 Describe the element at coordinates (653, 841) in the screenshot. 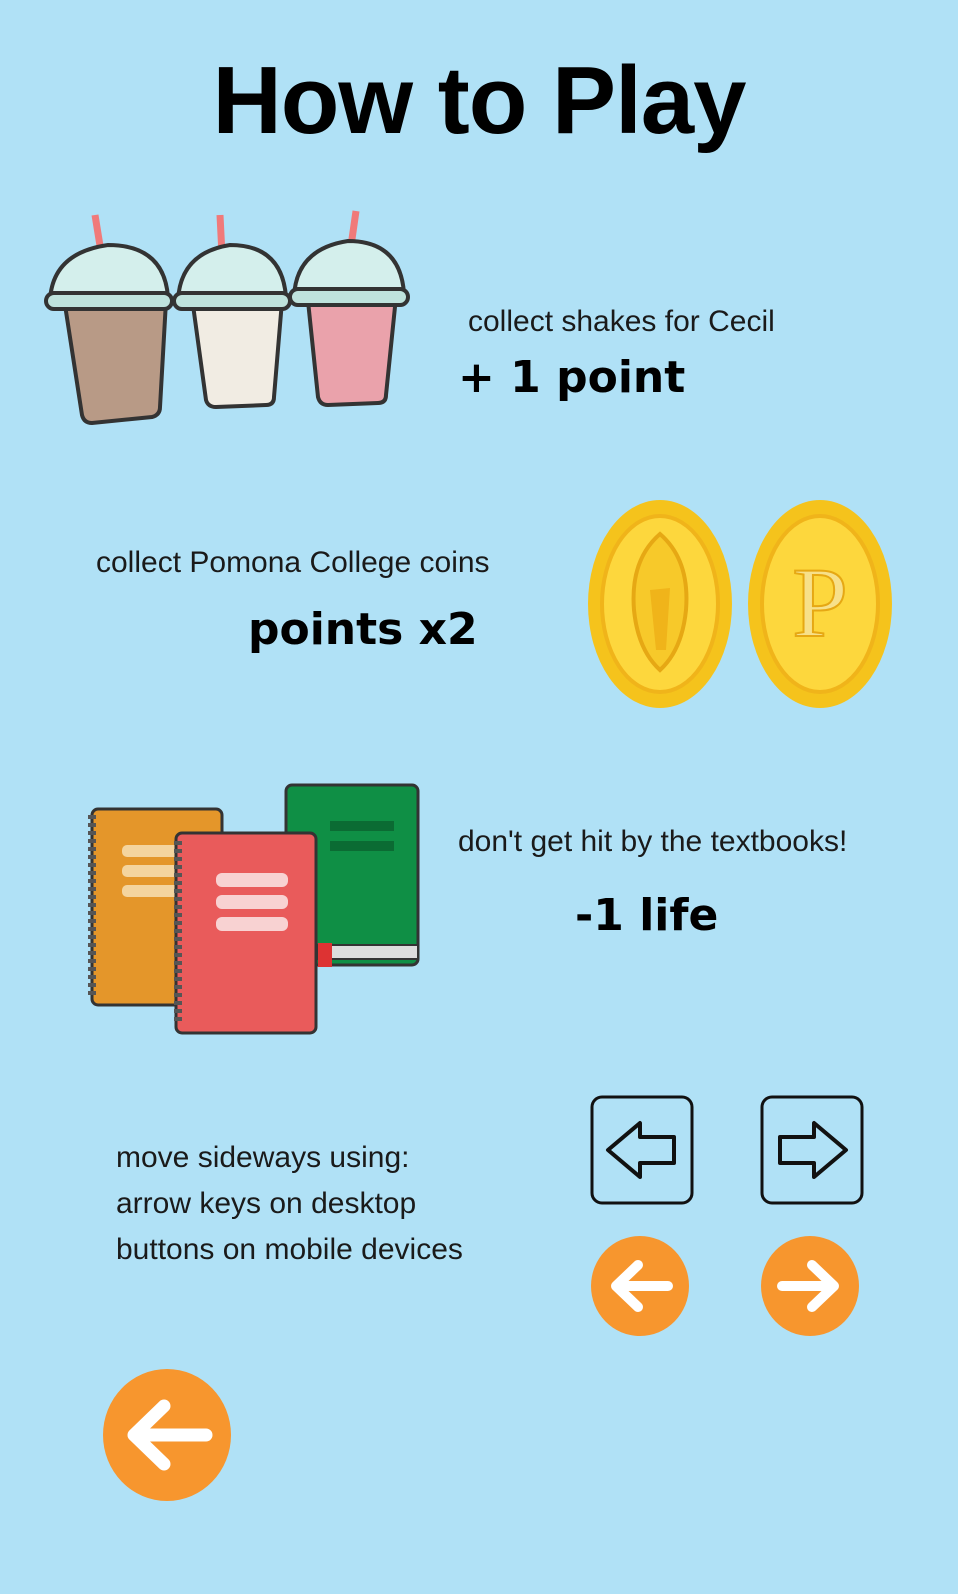

I see `textbooks-description: don't get hit by the textbooks!` at that location.